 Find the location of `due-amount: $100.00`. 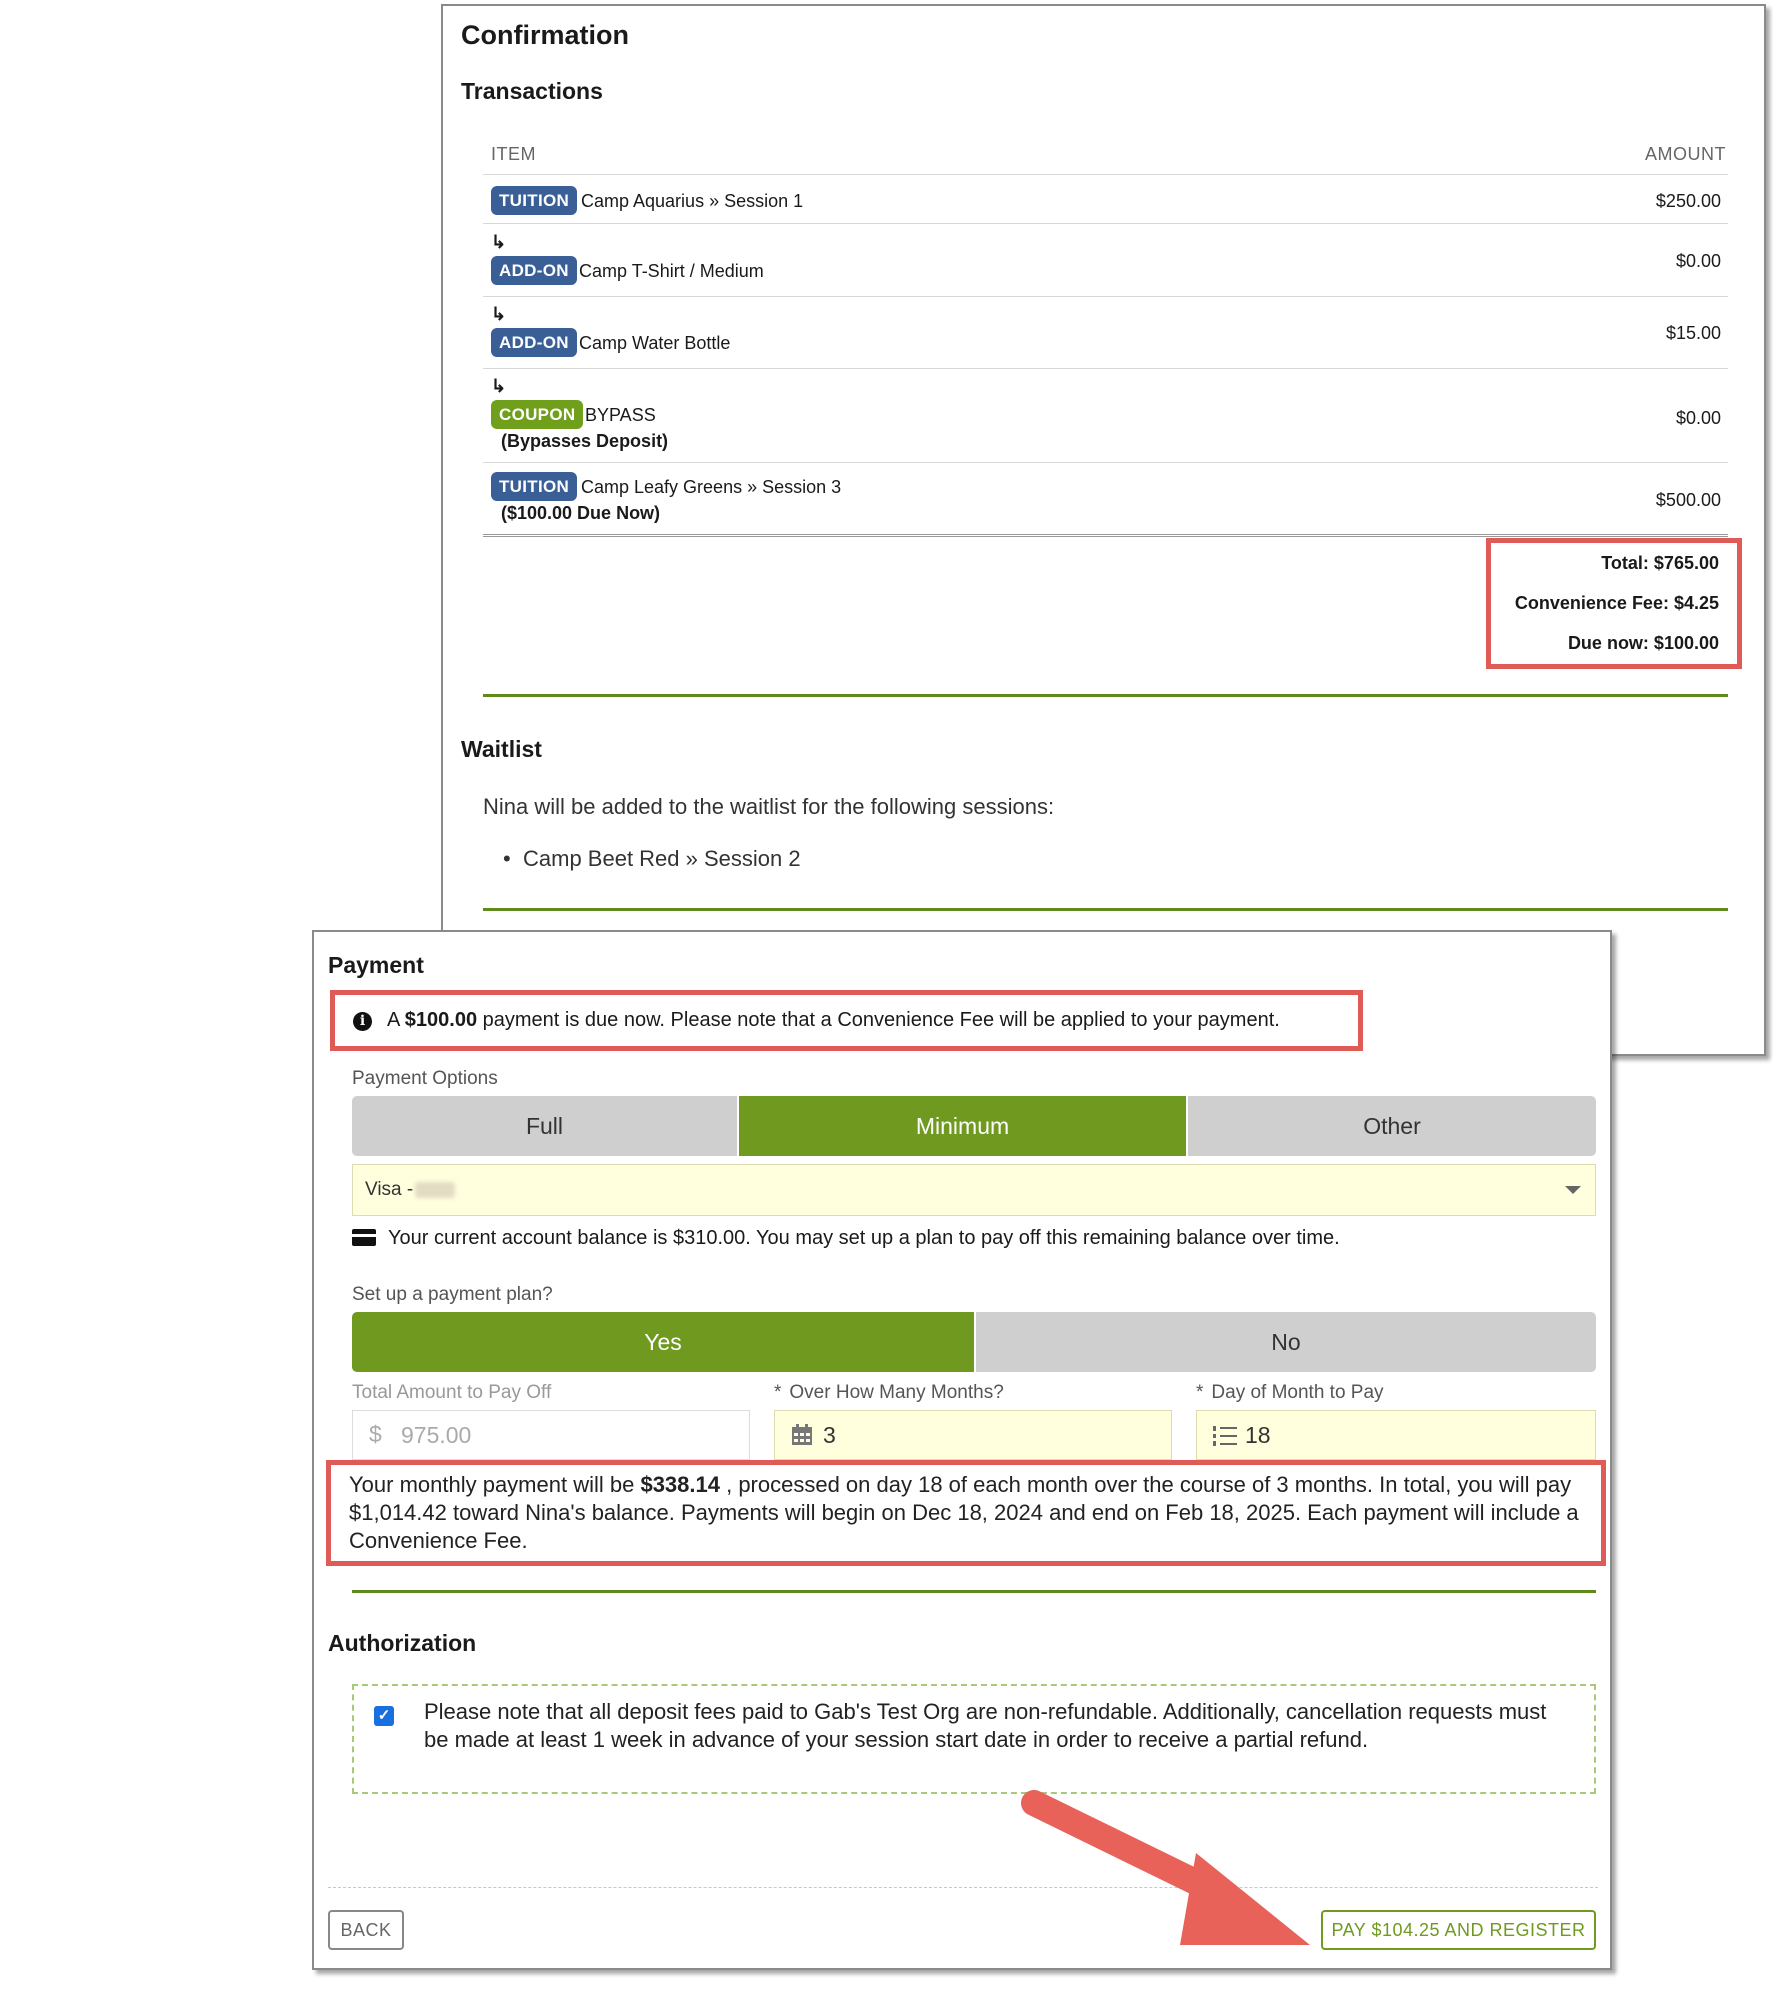

due-amount: $100.00 is located at coordinates (441, 1020).